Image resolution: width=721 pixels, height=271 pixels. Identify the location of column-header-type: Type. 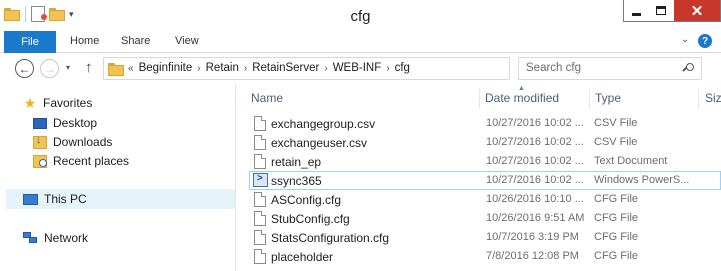
(608, 98).